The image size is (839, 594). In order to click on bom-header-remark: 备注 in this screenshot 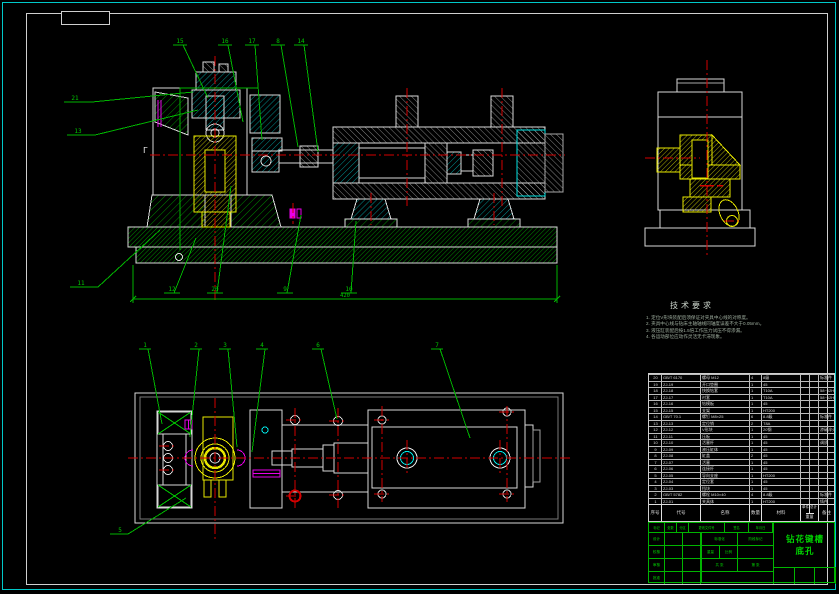, I will do `click(826, 513)`.